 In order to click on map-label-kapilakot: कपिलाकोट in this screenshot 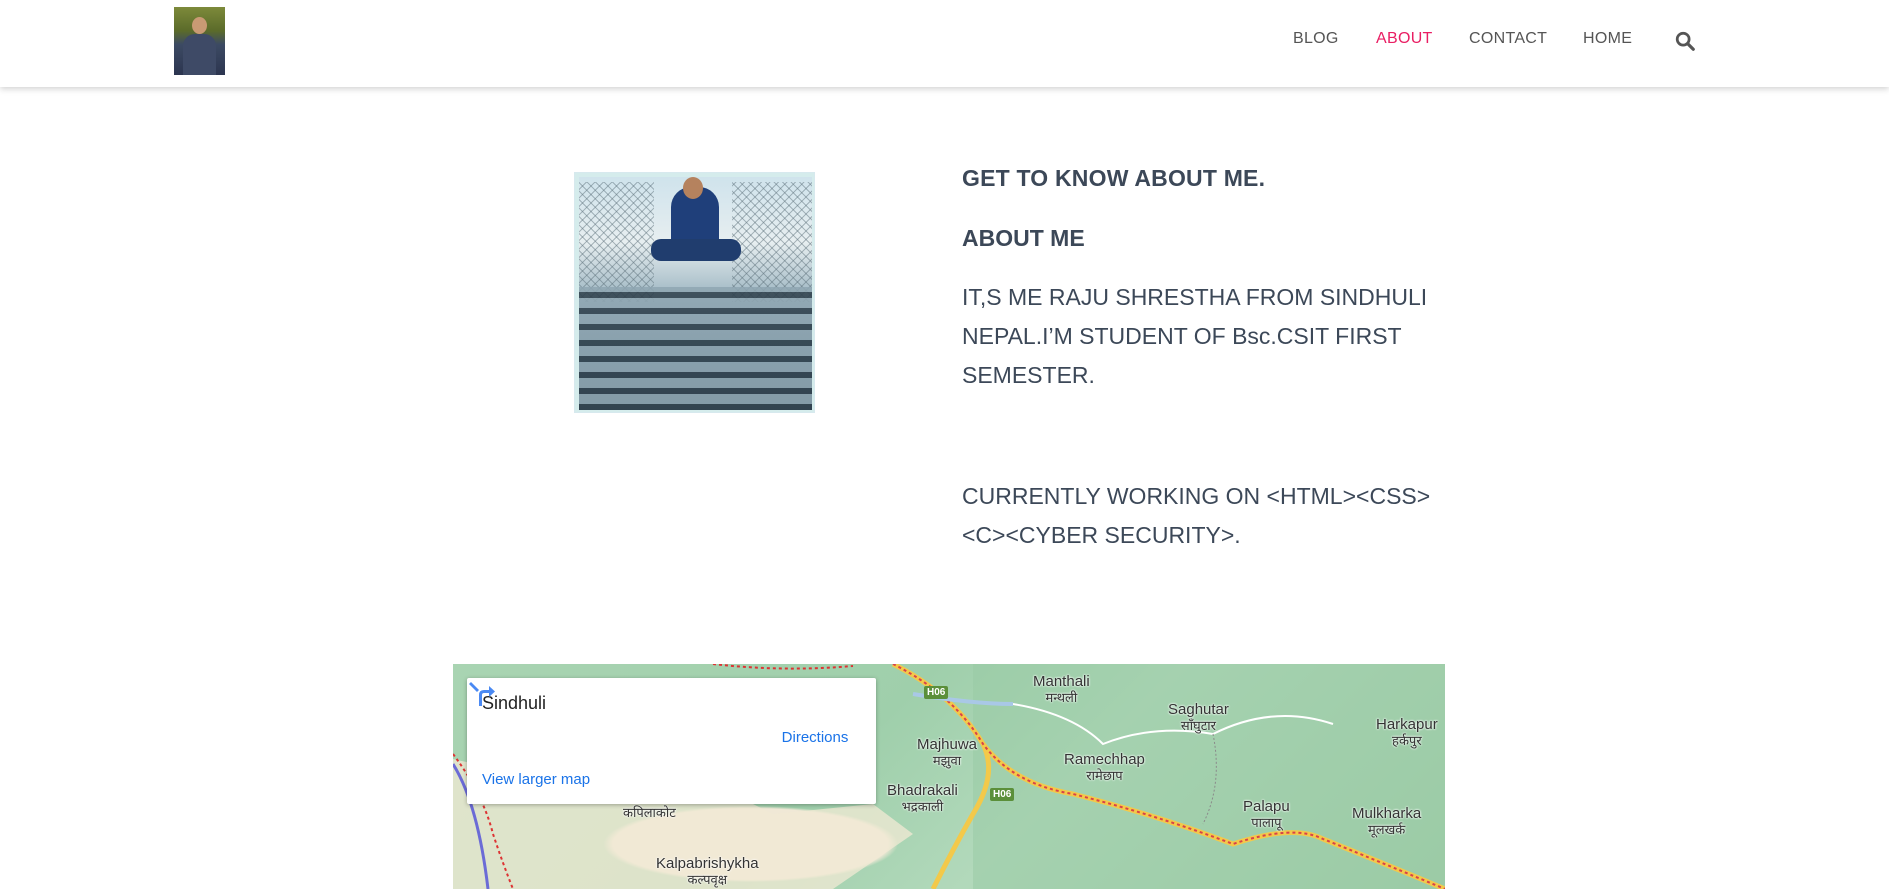, I will do `click(649, 812)`.